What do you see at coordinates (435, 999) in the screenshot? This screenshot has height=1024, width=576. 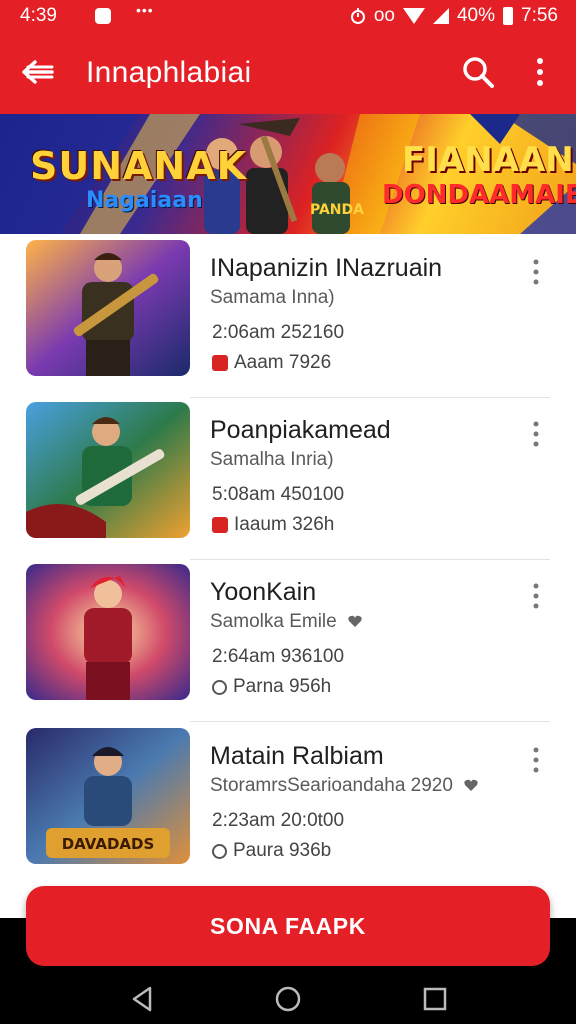 I see `nav-recents-icon` at bounding box center [435, 999].